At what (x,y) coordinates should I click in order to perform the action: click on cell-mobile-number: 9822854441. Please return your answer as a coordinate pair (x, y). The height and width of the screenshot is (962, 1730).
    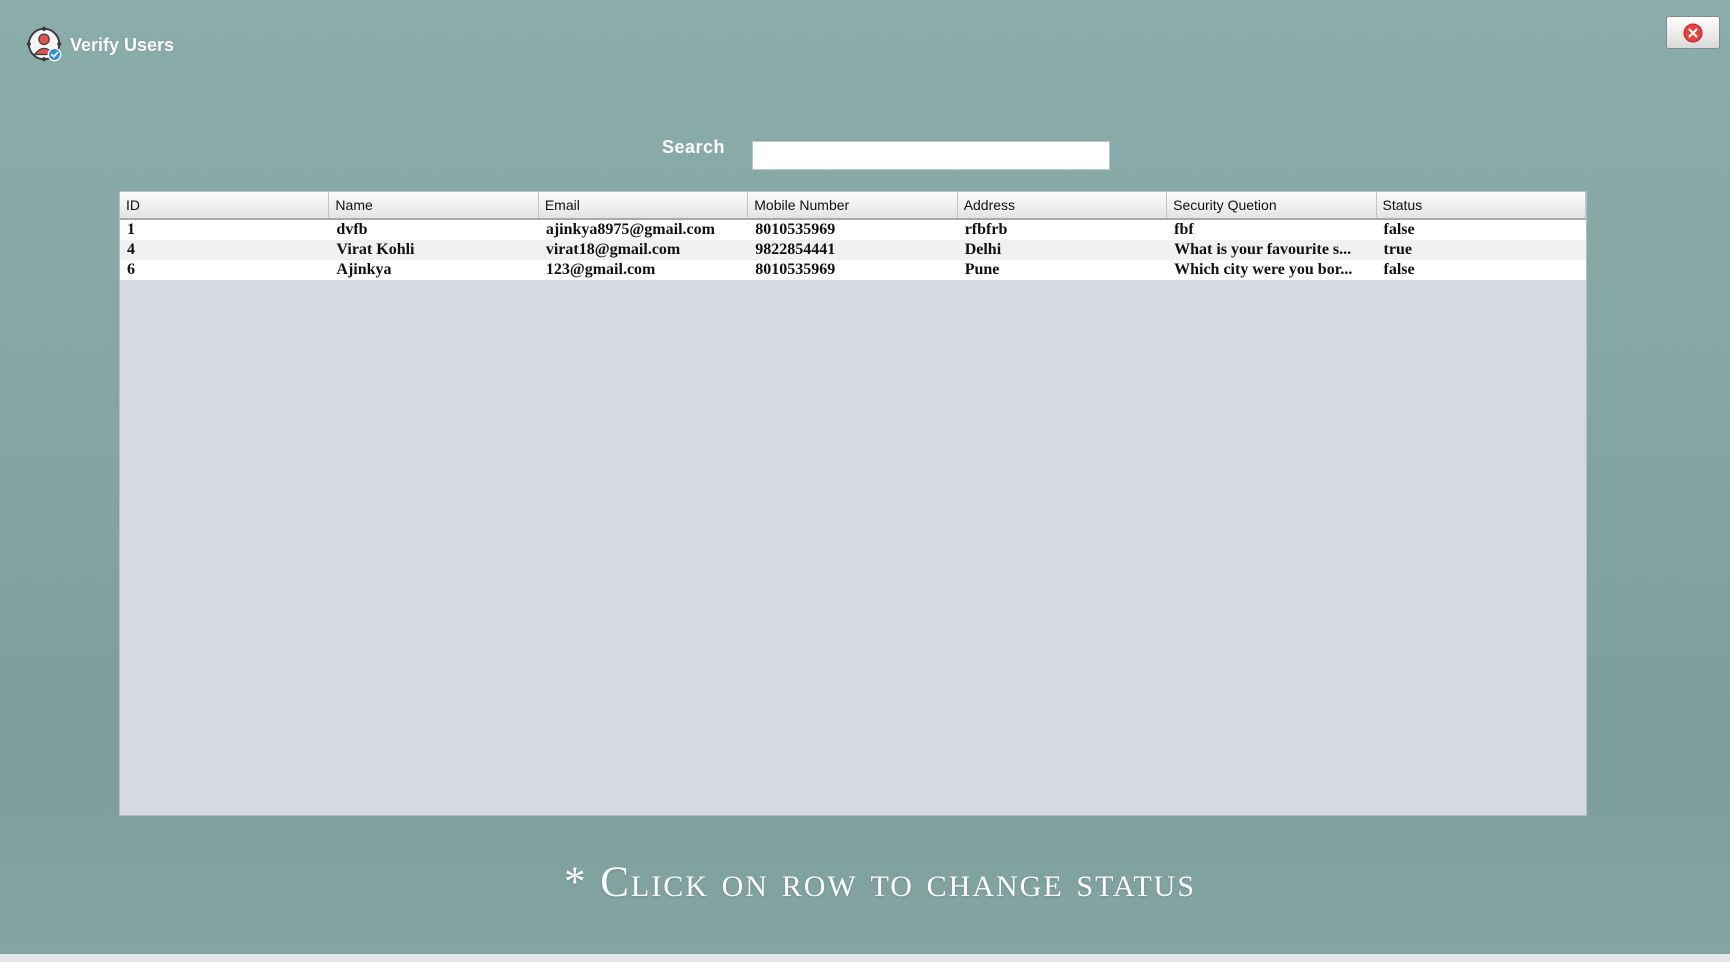
    Looking at the image, I should click on (795, 249).